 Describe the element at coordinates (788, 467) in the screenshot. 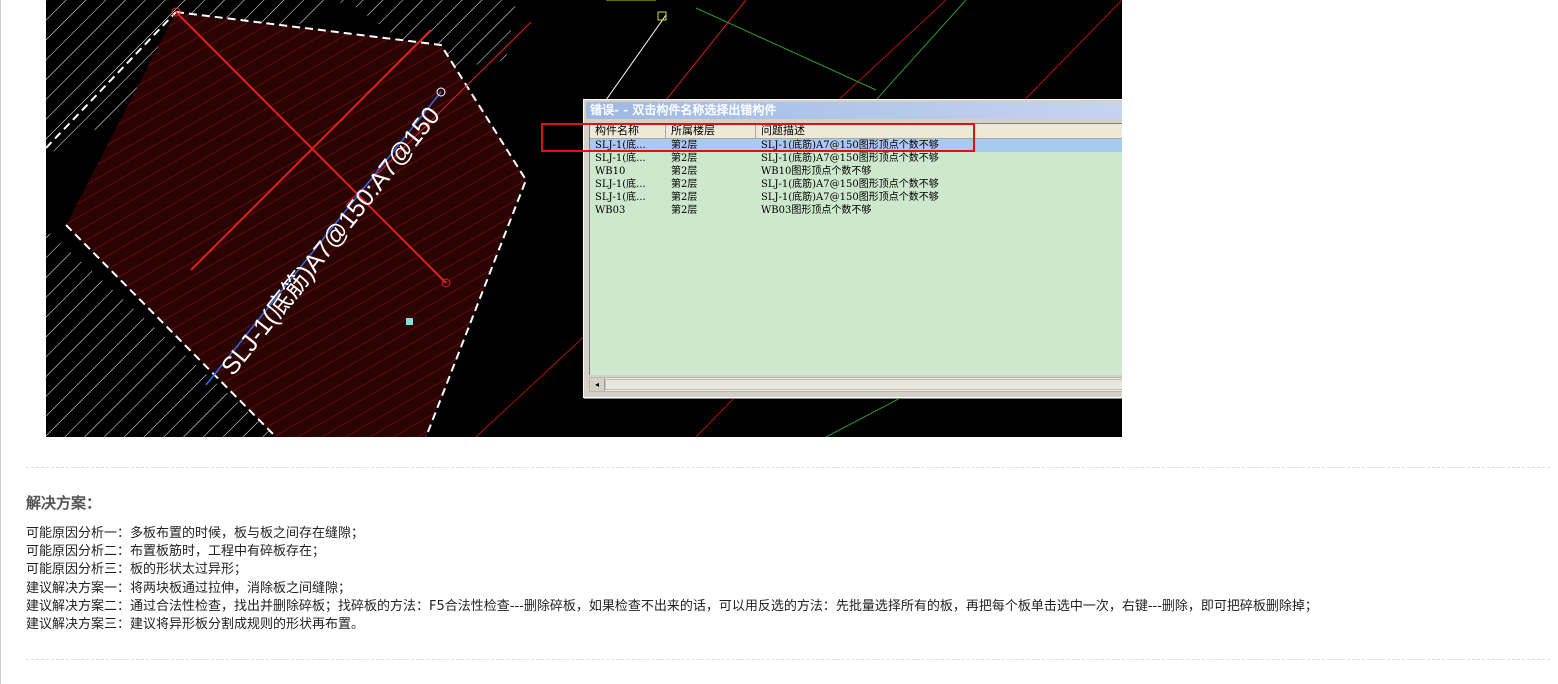

I see `divider-top` at that location.